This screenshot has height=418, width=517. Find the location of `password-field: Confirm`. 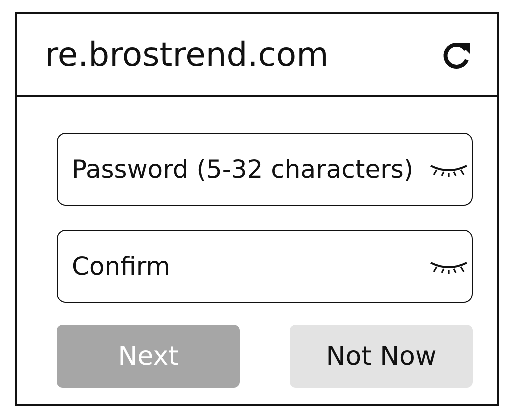

password-field: Confirm is located at coordinates (265, 266).